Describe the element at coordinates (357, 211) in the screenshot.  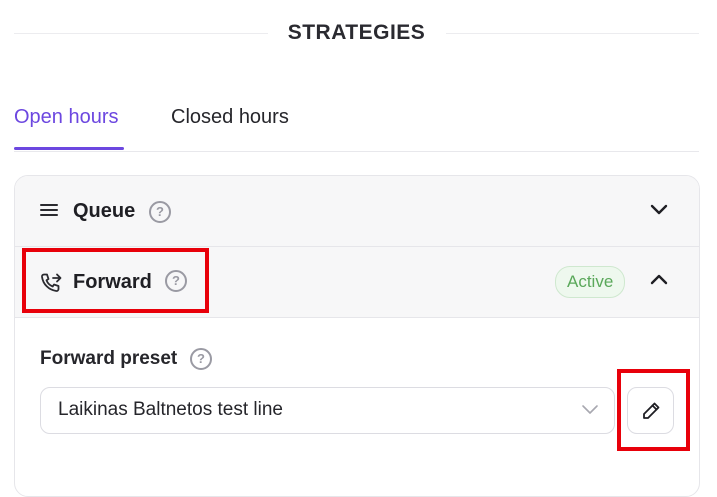
I see `queue-row: Queue ?` at that location.